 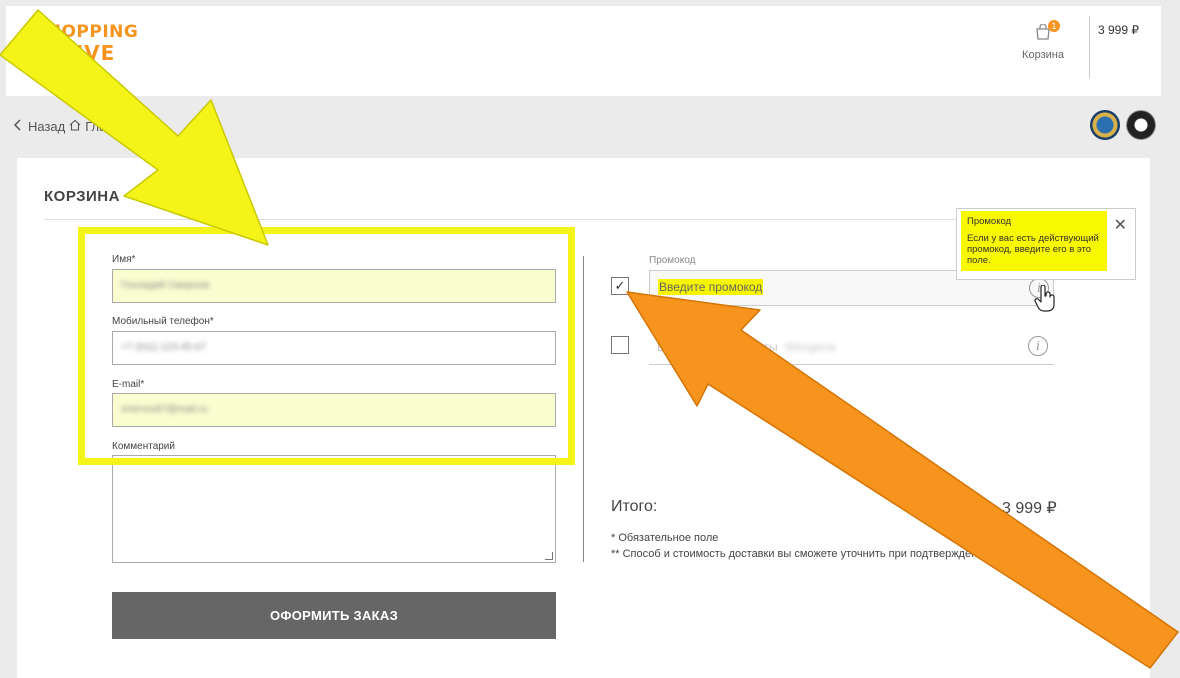 I want to click on promo-checkbox: ✓, so click(x=620, y=286).